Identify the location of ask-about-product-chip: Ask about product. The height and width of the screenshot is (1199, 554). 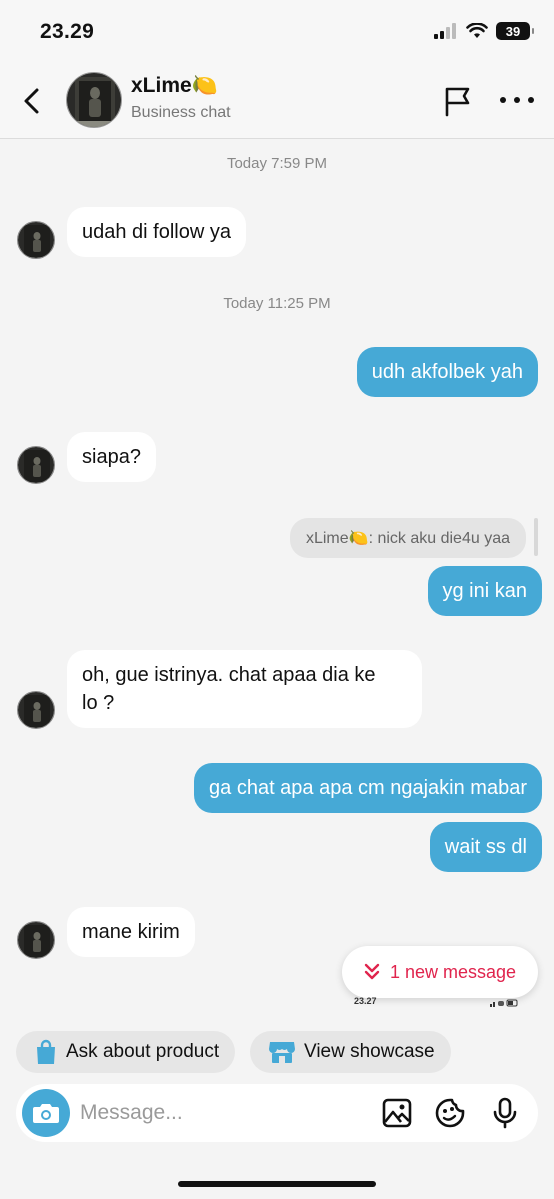
(126, 1052).